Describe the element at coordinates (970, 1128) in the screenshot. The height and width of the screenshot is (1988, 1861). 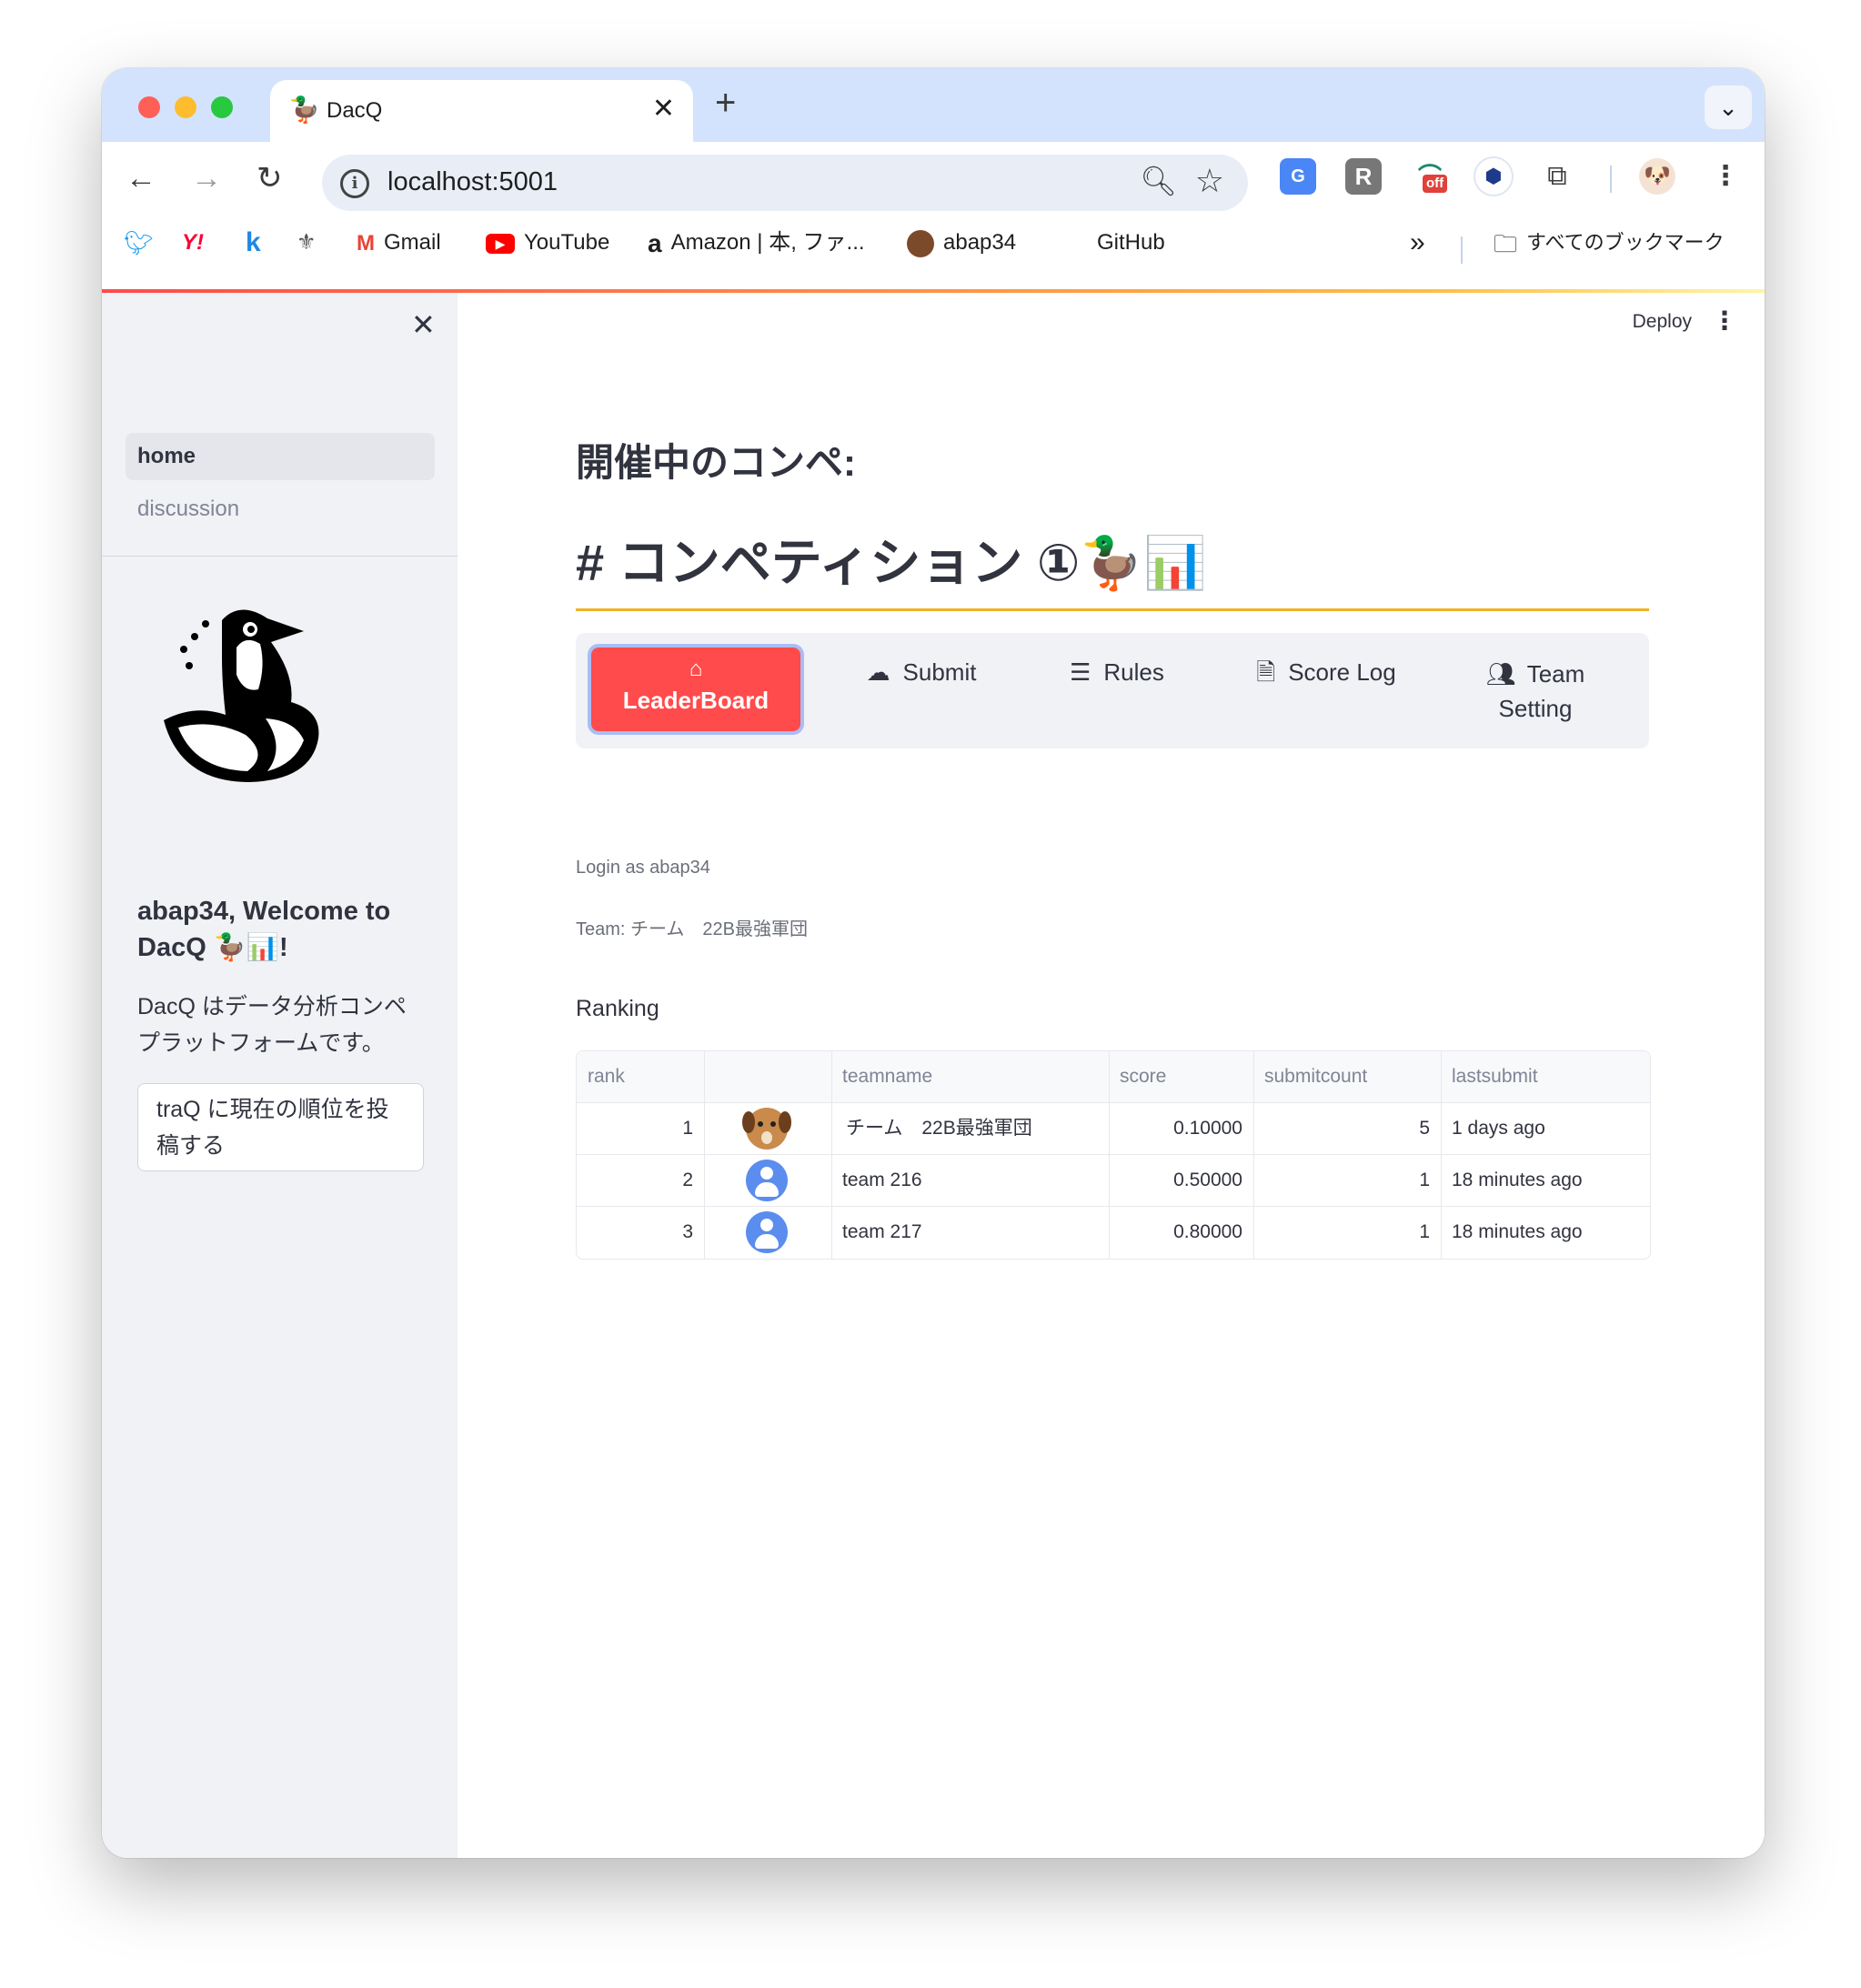
I see `cell-teamname: チーム 22B最強軍団` at that location.